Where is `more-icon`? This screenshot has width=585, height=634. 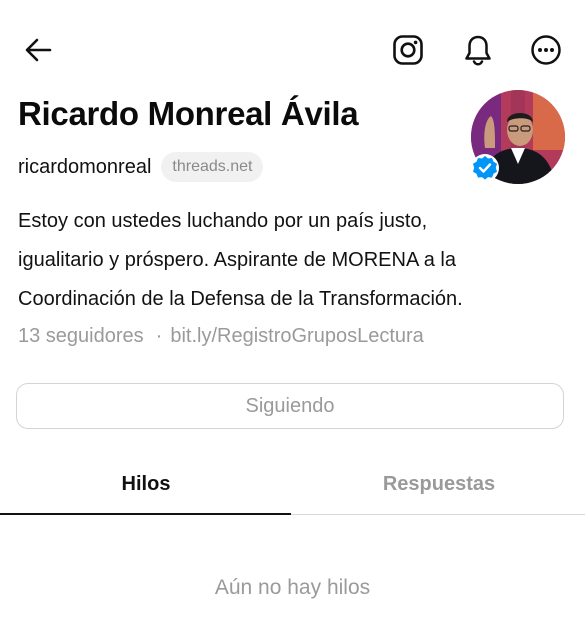 more-icon is located at coordinates (546, 50).